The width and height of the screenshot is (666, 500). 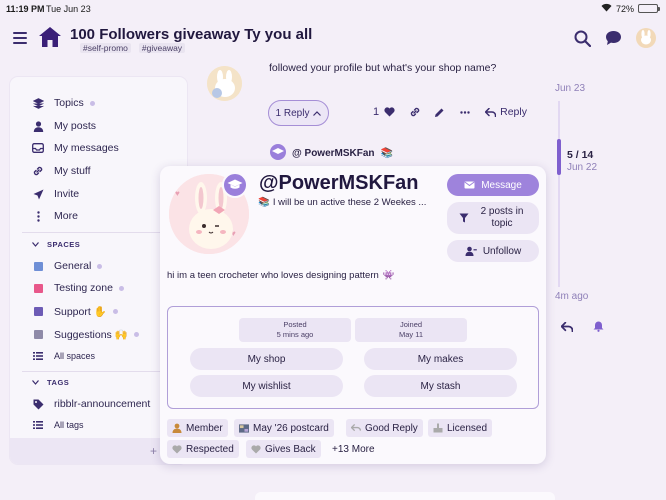 I want to click on tags-heading: TAGS, so click(x=50, y=382).